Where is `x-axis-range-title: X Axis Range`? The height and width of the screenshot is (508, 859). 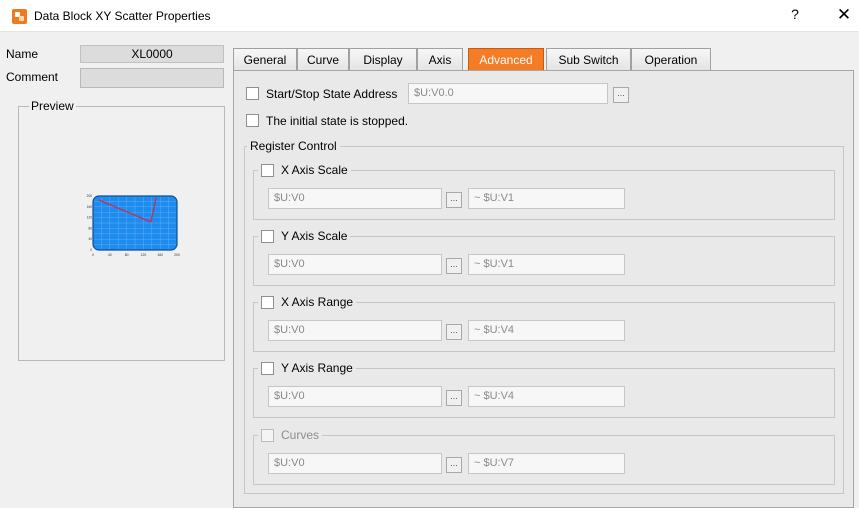
x-axis-range-title: X Axis Range is located at coordinates (307, 303).